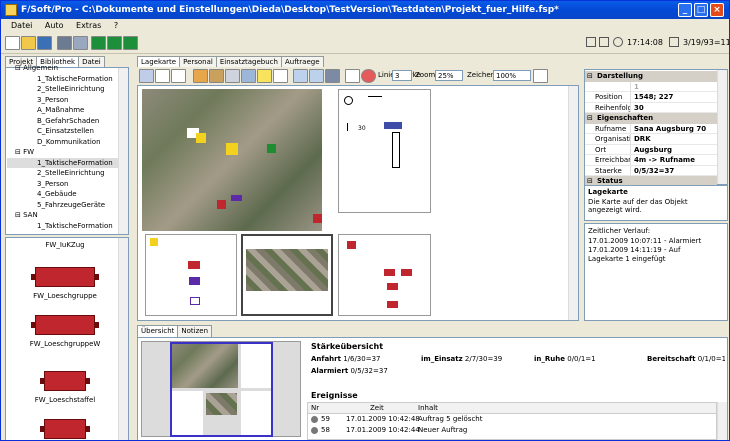 This screenshot has height=441, width=730. Describe the element at coordinates (449, 75) in the screenshot. I see `zoom-select: 25%` at that location.